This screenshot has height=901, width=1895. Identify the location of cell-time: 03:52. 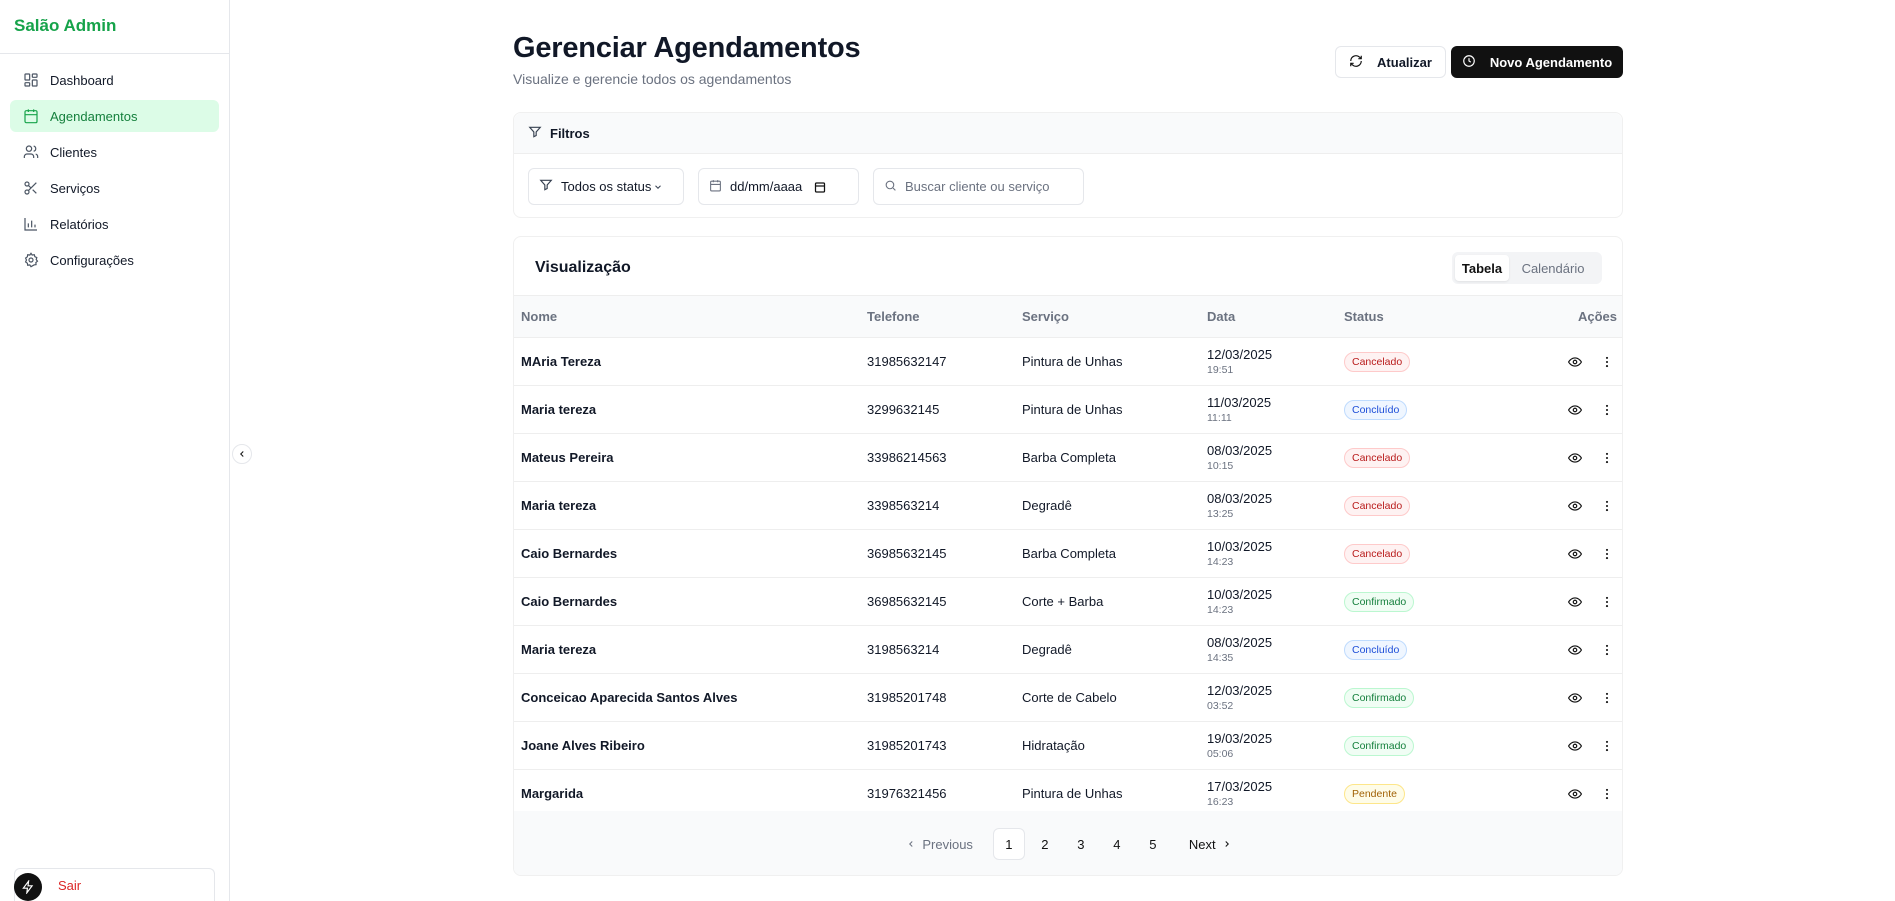
(1220, 706).